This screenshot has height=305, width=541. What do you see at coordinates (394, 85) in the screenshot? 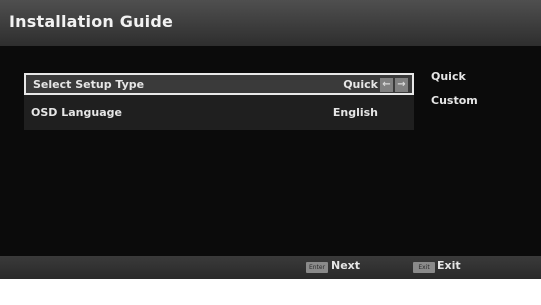
I see `value-arrows: ← →` at bounding box center [394, 85].